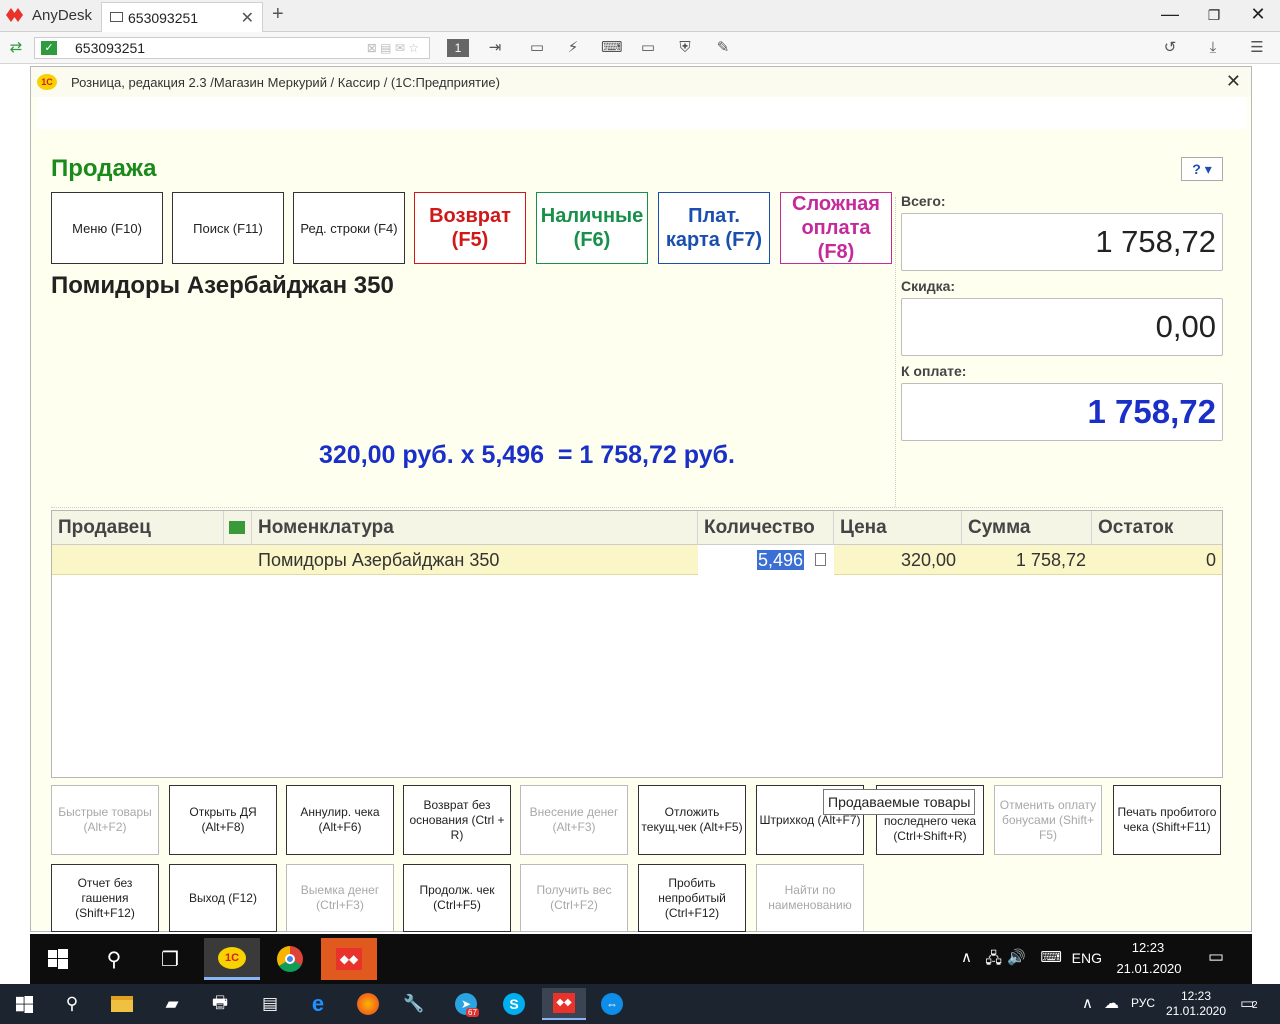 Image resolution: width=1280 pixels, height=1024 pixels. What do you see at coordinates (836, 228) in the screenshot?
I see `complex-payment-button: Сложная оплата (F8)` at bounding box center [836, 228].